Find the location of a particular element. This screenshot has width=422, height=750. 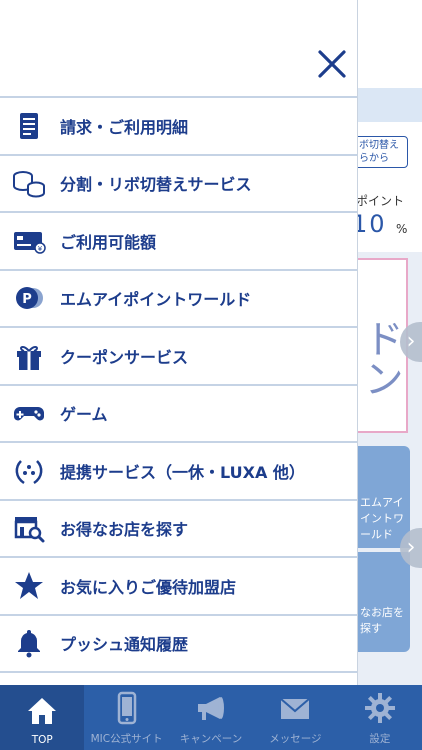

tab-message: メッセージ is located at coordinates (295, 717).